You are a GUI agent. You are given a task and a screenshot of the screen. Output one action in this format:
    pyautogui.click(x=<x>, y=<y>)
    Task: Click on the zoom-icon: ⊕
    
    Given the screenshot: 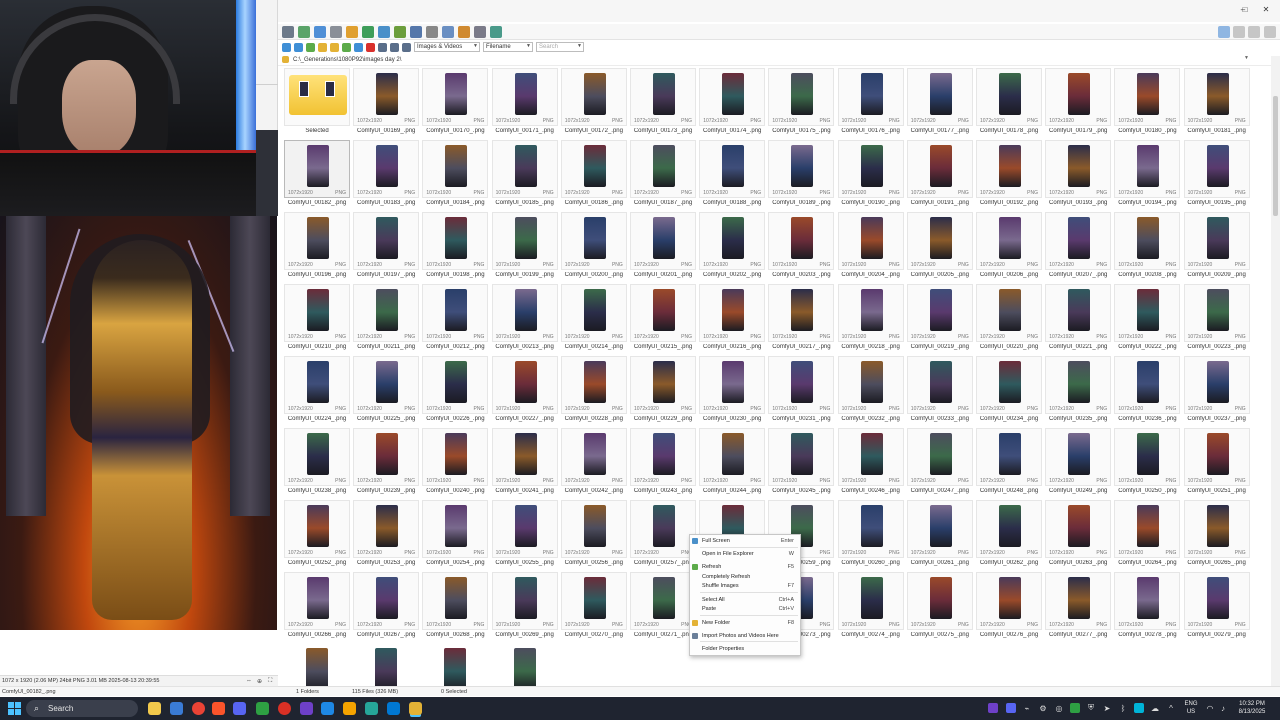 What is the action you would take?
    pyautogui.click(x=260, y=681)
    